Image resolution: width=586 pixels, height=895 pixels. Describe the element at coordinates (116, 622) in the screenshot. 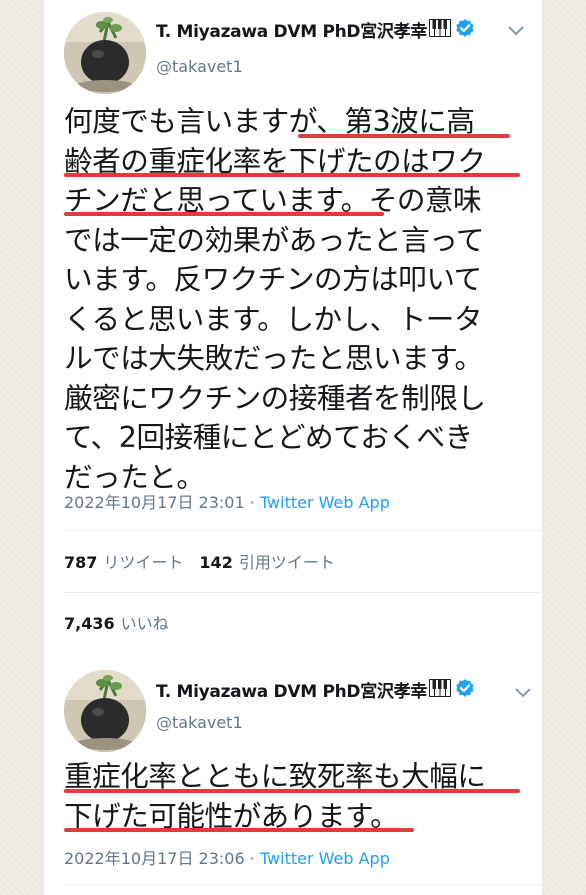

I see `likes-stats: 7,436 いいね` at that location.